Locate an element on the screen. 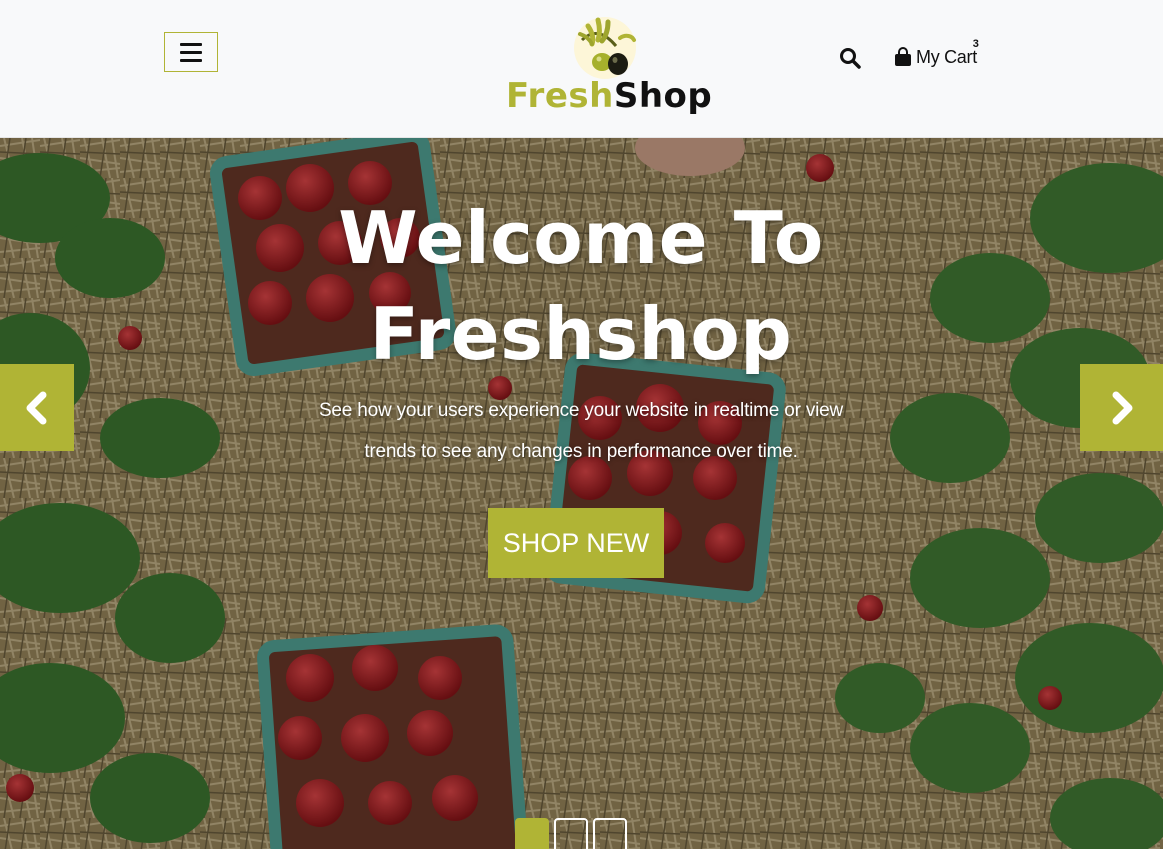 This screenshot has height=849, width=1163. hamburger-icon is located at coordinates (191, 52).